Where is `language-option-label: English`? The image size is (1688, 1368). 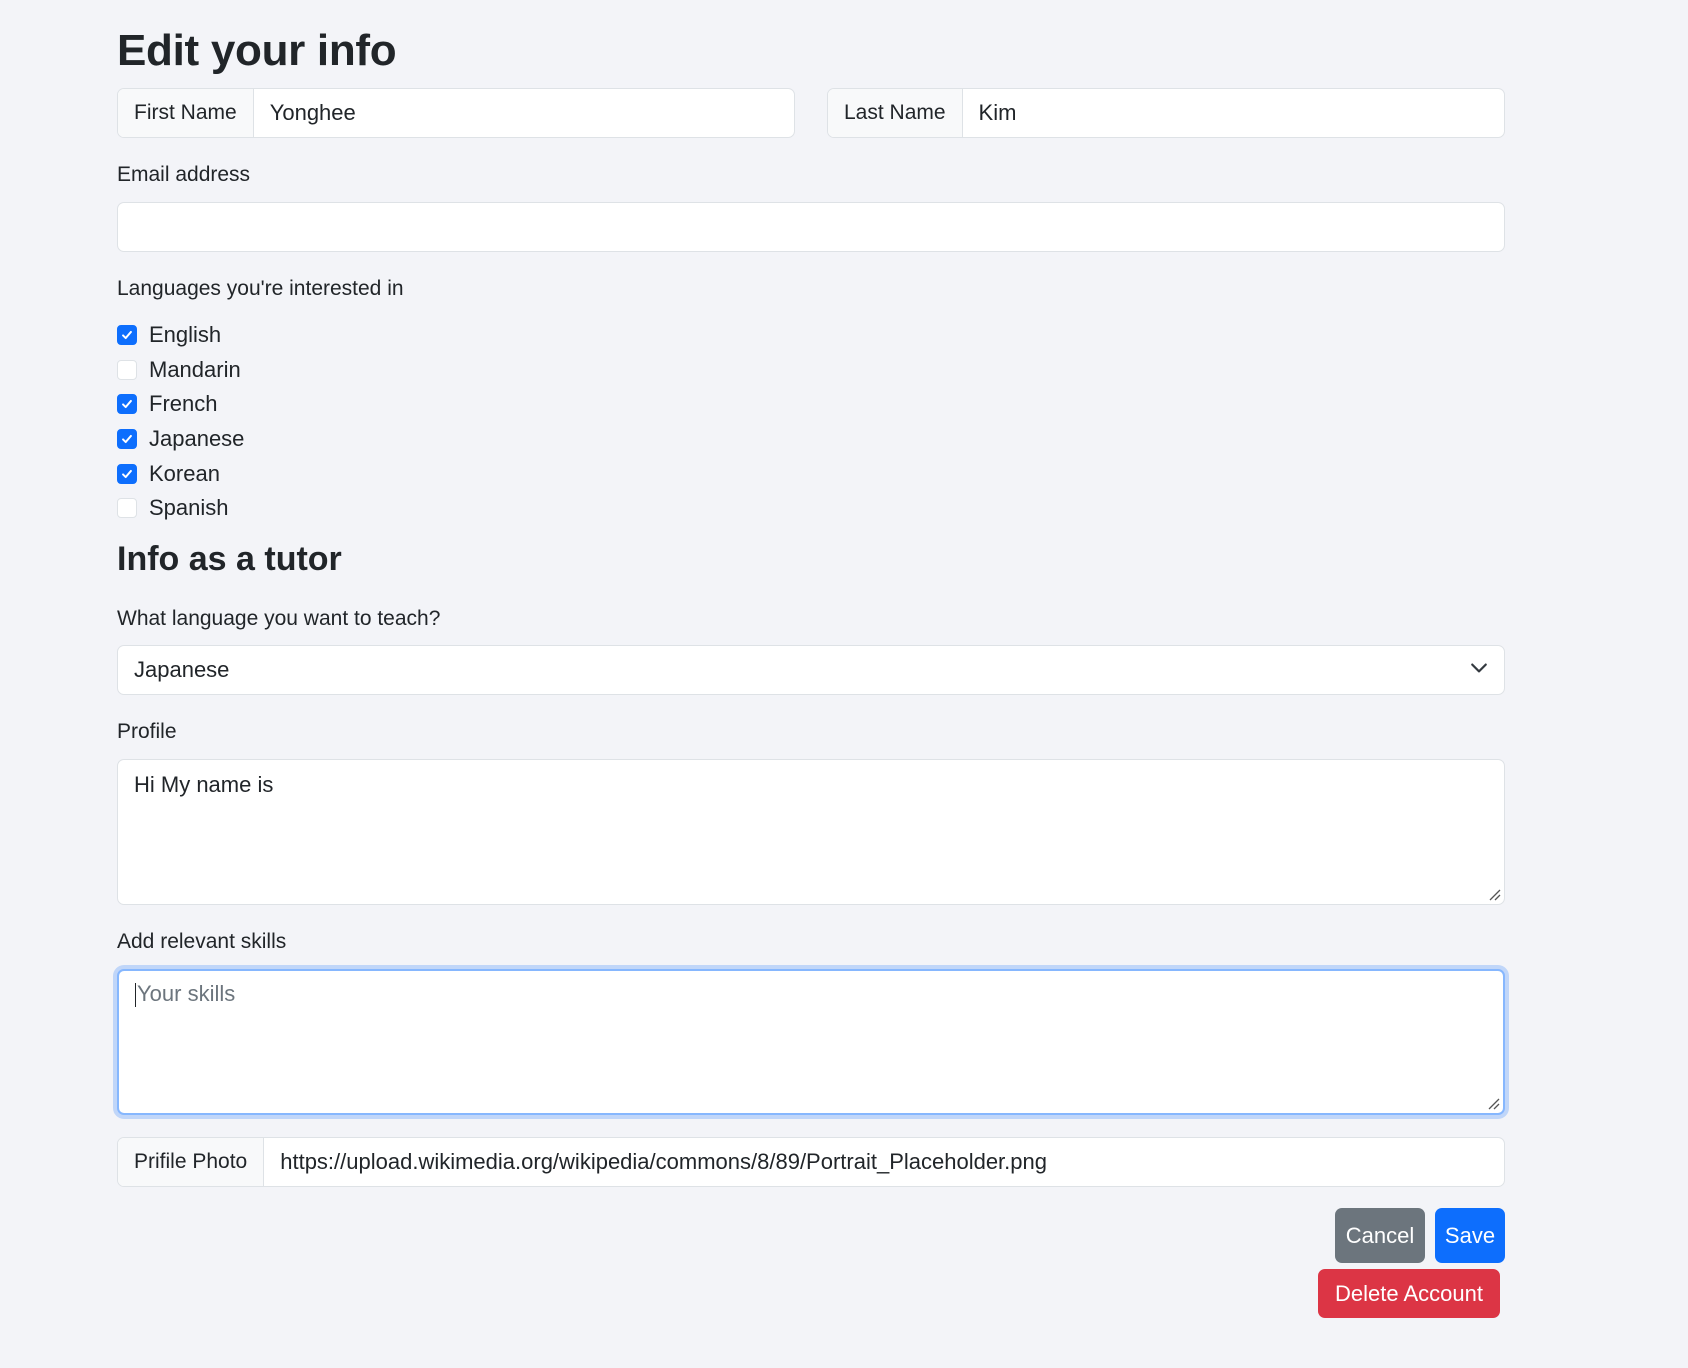
language-option-label: English is located at coordinates (185, 335).